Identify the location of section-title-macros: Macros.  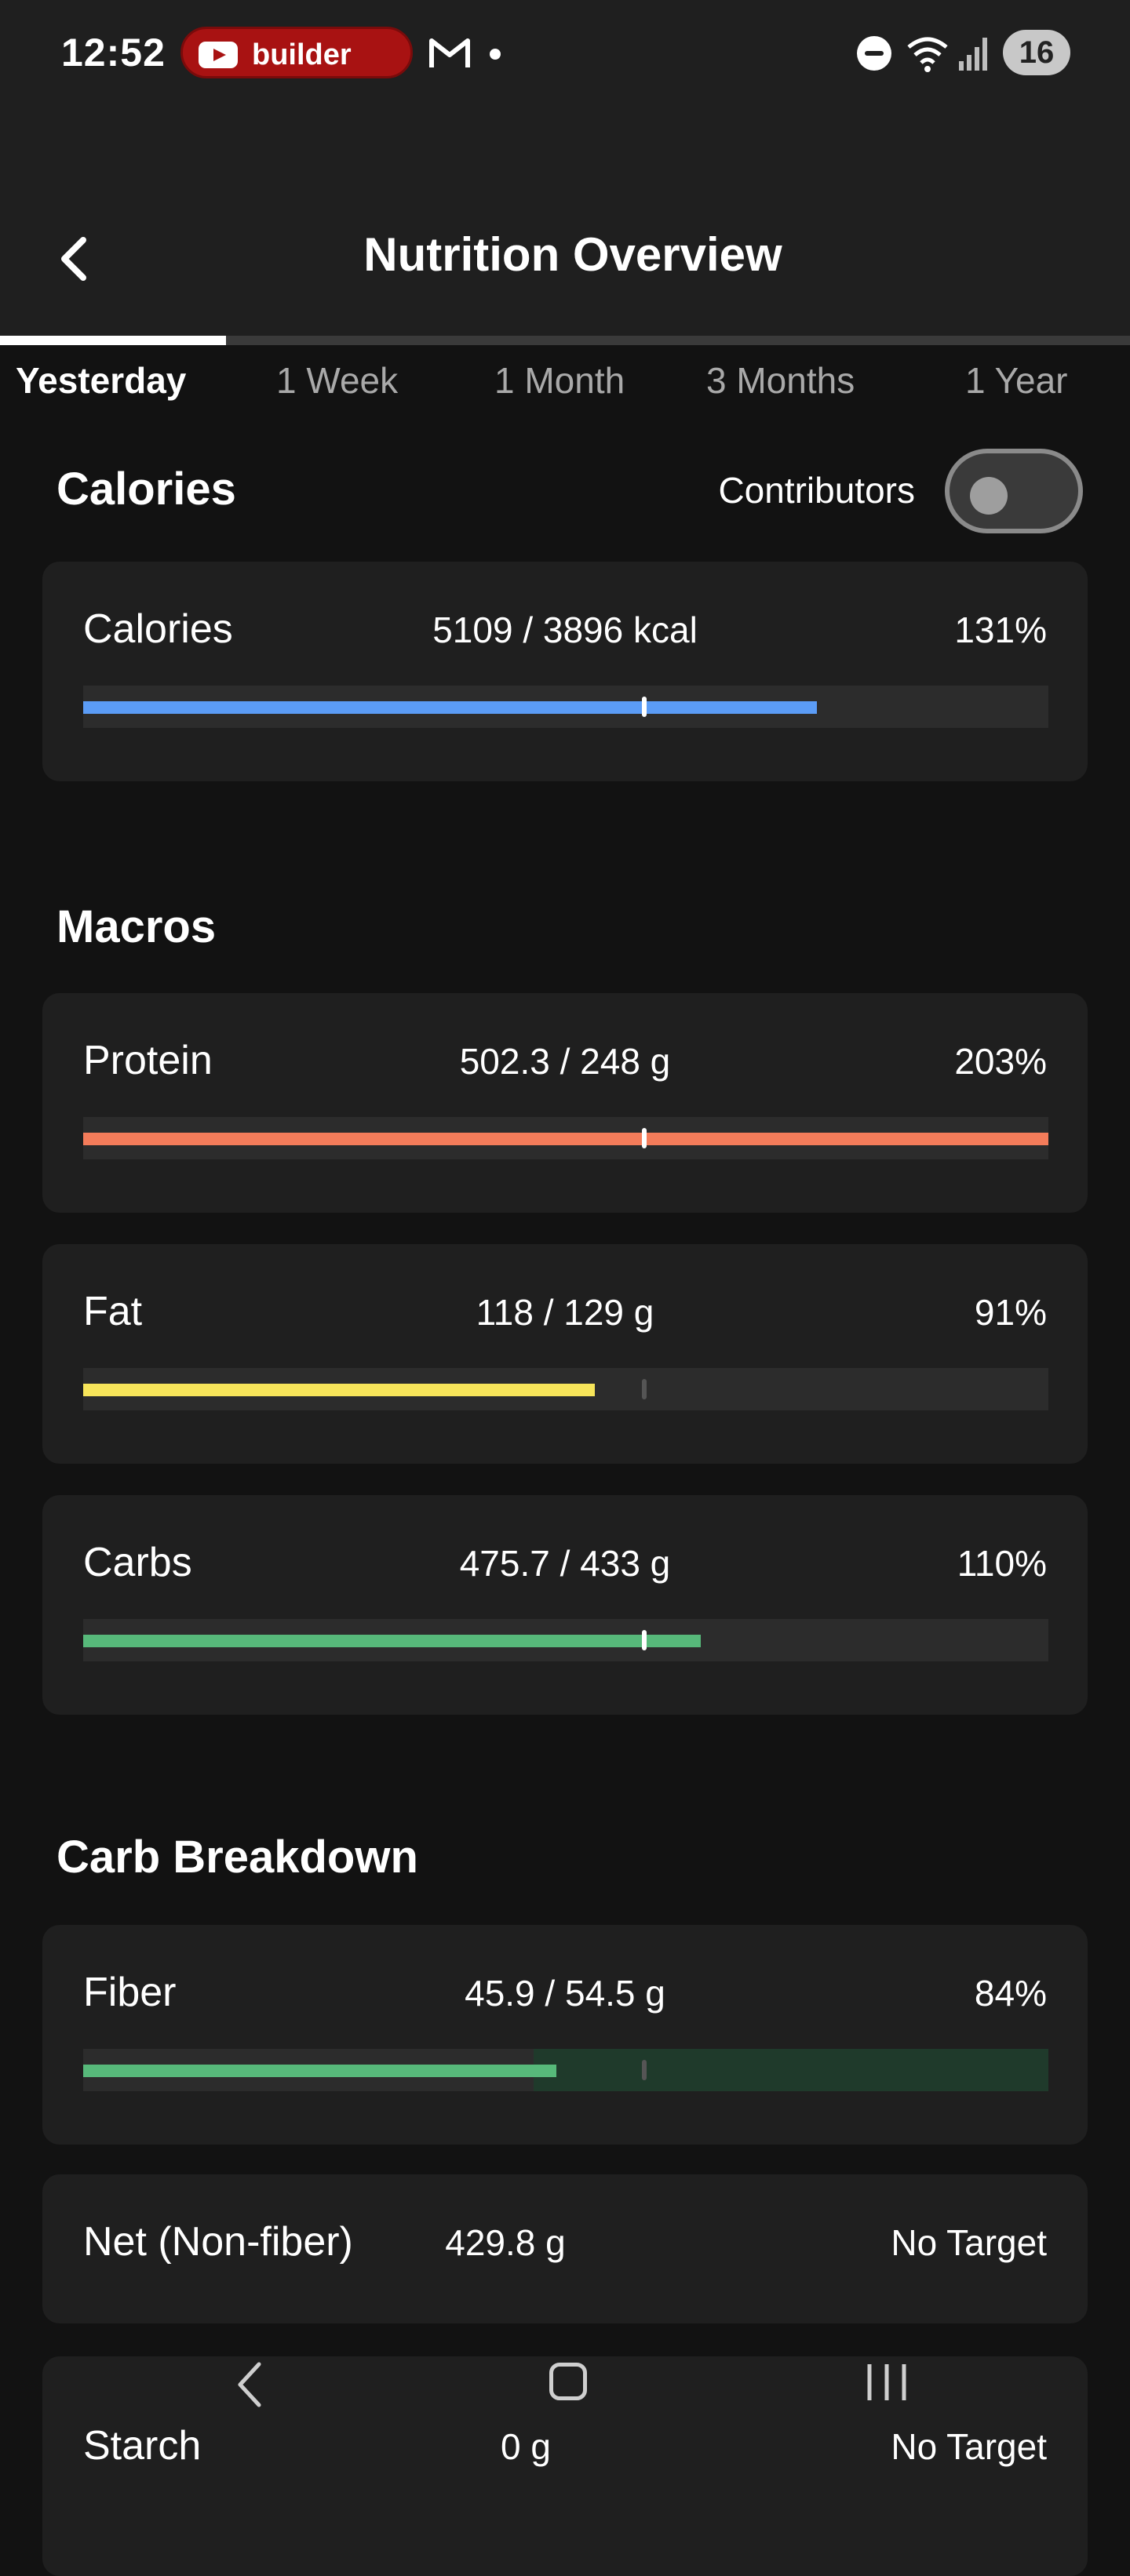
(136, 926).